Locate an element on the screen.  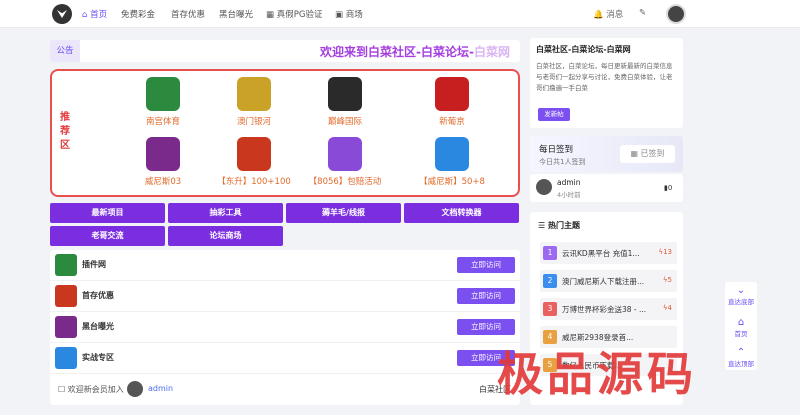
hot-topic-item: 2 澳门威尼斯人下载注册... ϟ5 is located at coordinates (608, 281).